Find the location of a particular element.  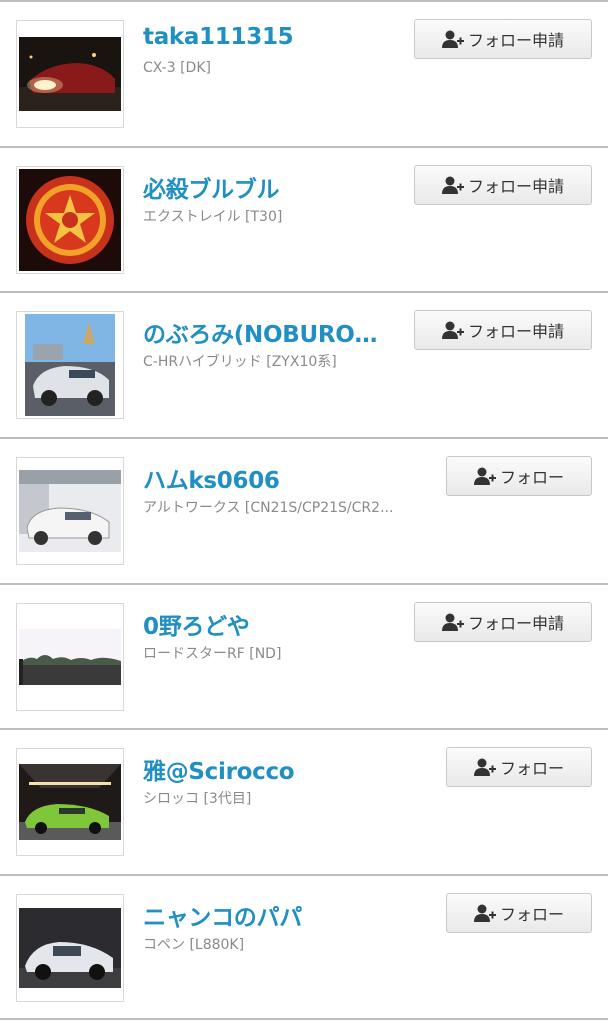

user-car: コペン [L880K] is located at coordinates (194, 945).